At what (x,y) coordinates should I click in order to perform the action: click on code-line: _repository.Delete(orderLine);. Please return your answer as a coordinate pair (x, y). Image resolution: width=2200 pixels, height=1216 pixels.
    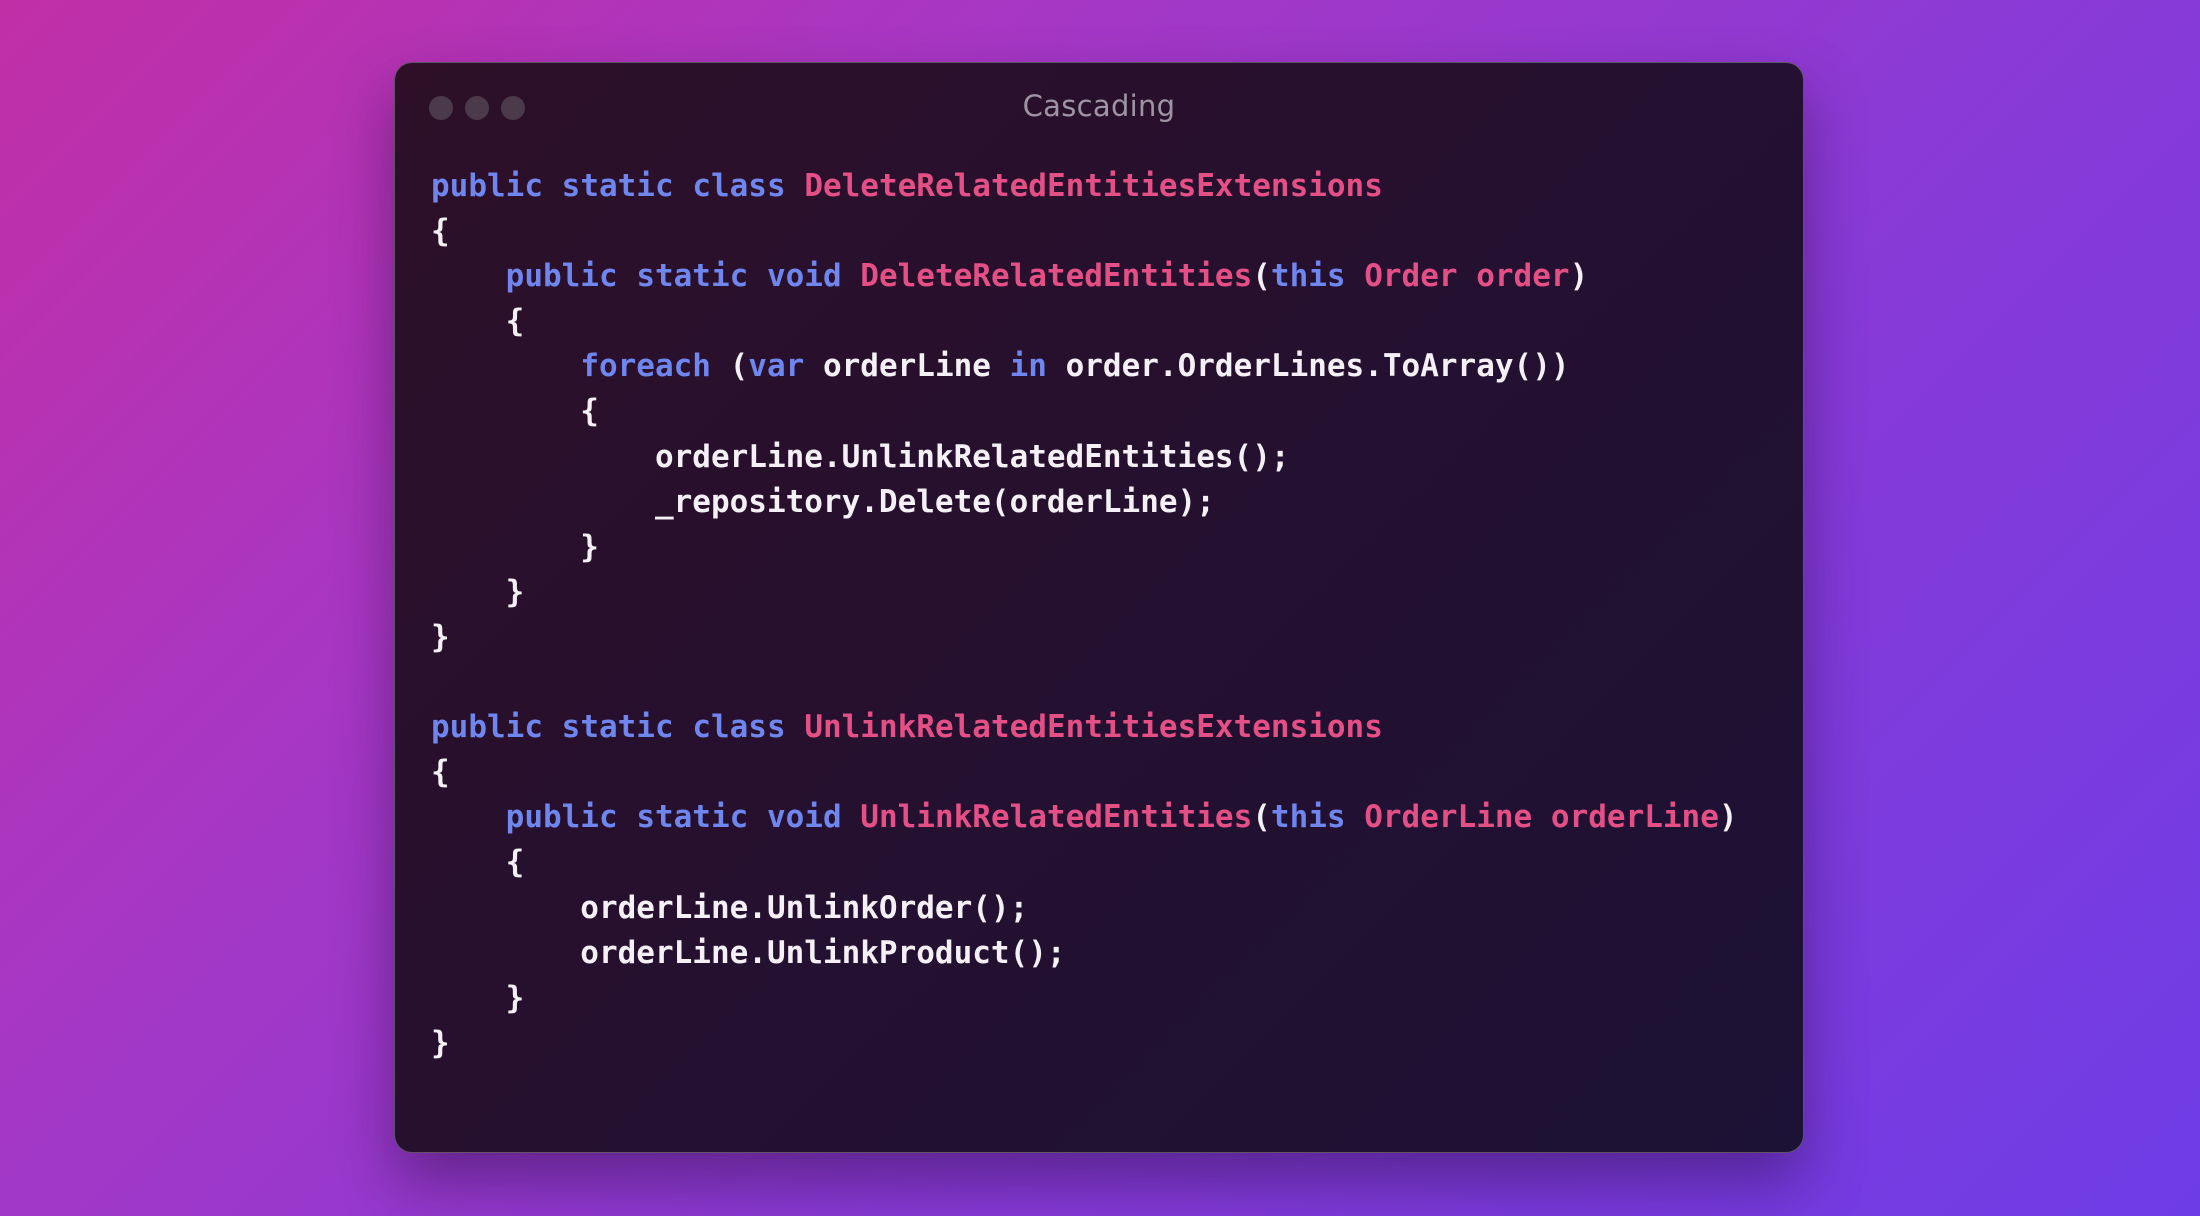
    Looking at the image, I should click on (1084, 502).